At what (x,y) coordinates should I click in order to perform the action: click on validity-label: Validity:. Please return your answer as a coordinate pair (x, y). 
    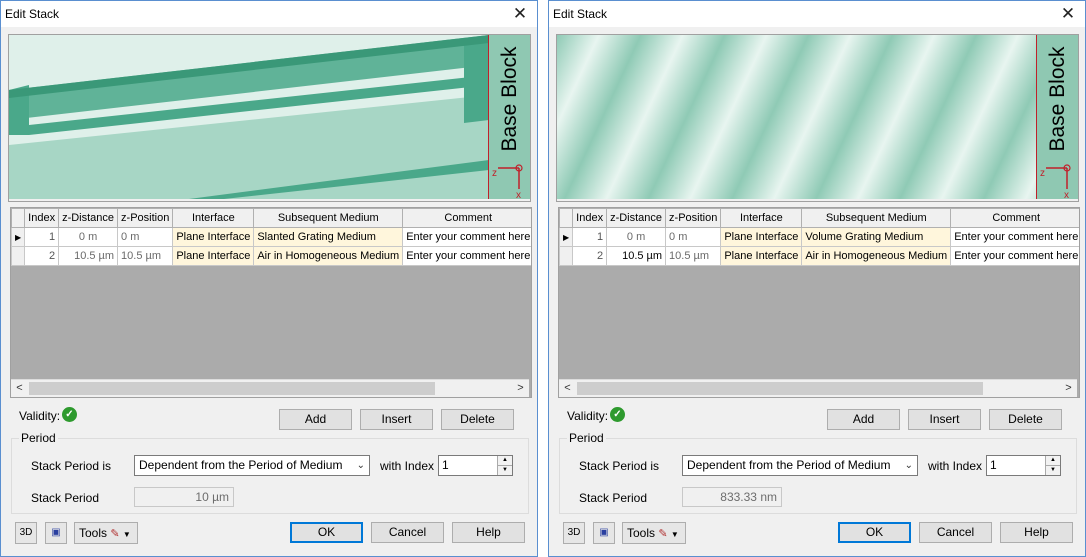
    Looking at the image, I should click on (40, 416).